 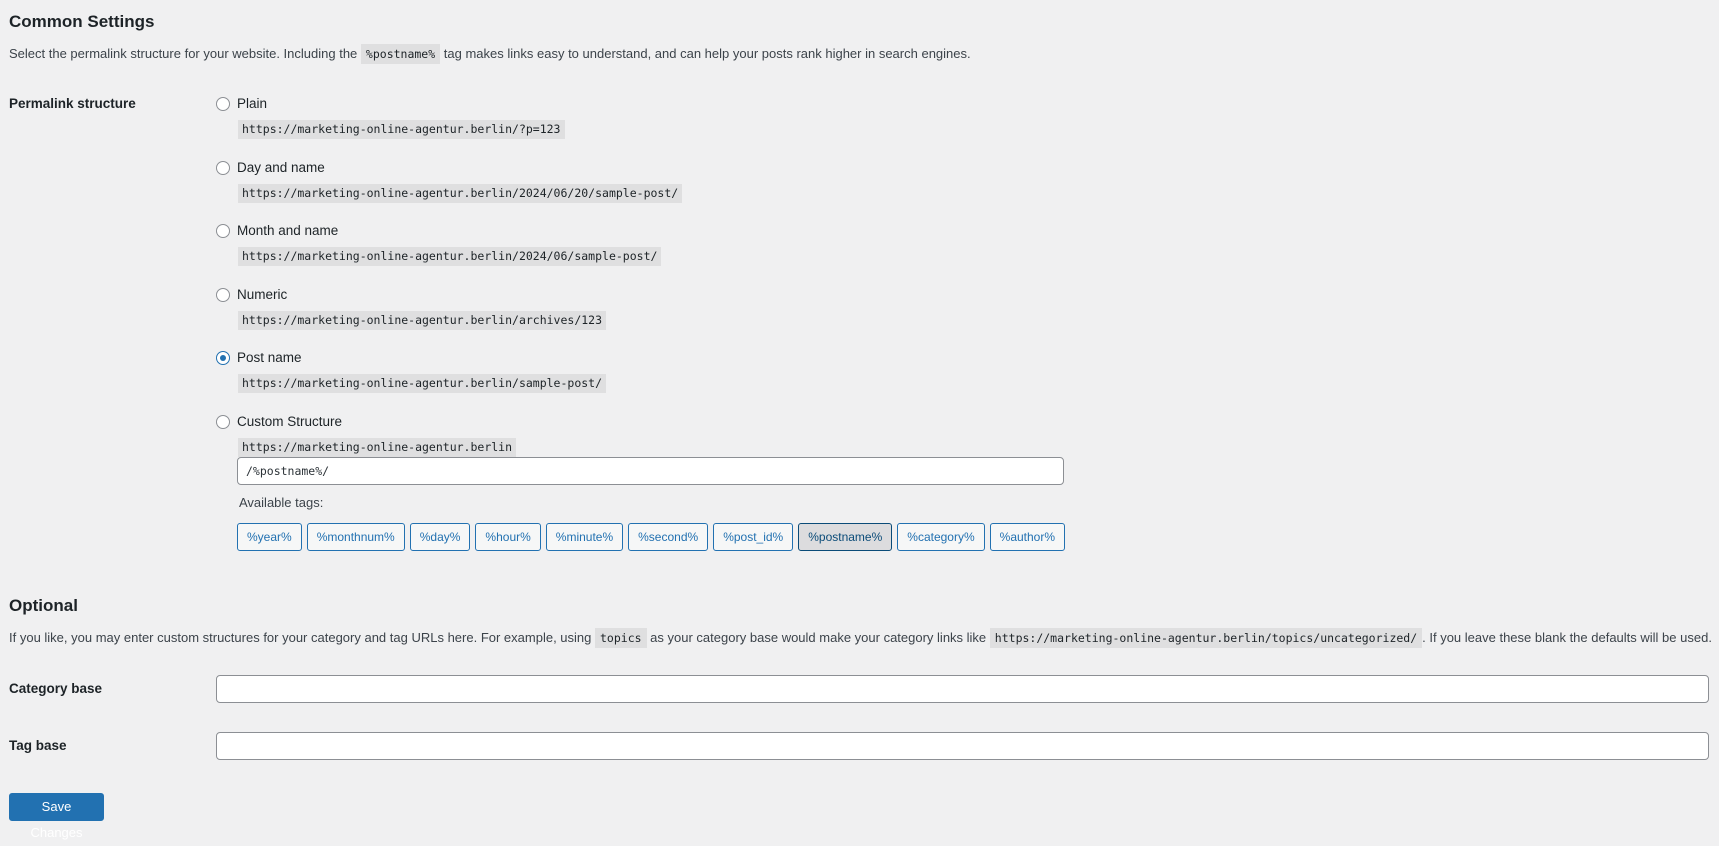 I want to click on option-label-day-and-name: Day and name, so click(x=281, y=167).